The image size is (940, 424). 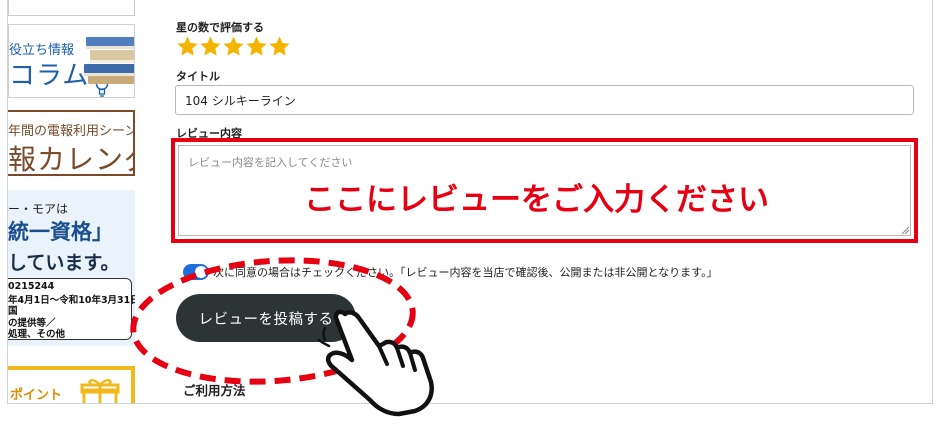 What do you see at coordinates (109, 60) in the screenshot?
I see `books-icon` at bounding box center [109, 60].